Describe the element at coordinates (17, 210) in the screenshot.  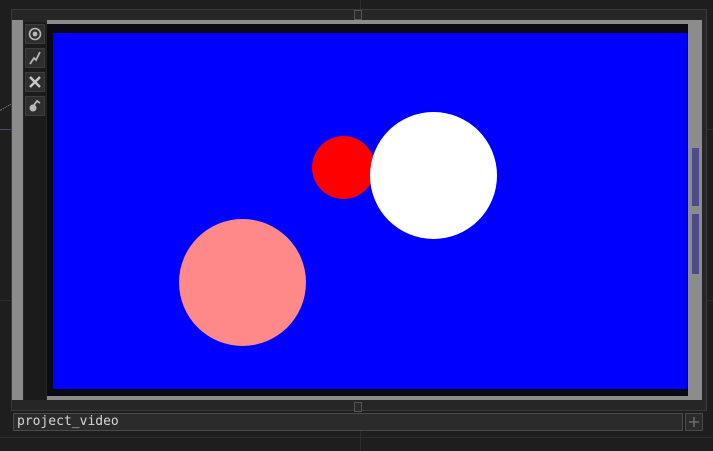
I see `node-left-border` at that location.